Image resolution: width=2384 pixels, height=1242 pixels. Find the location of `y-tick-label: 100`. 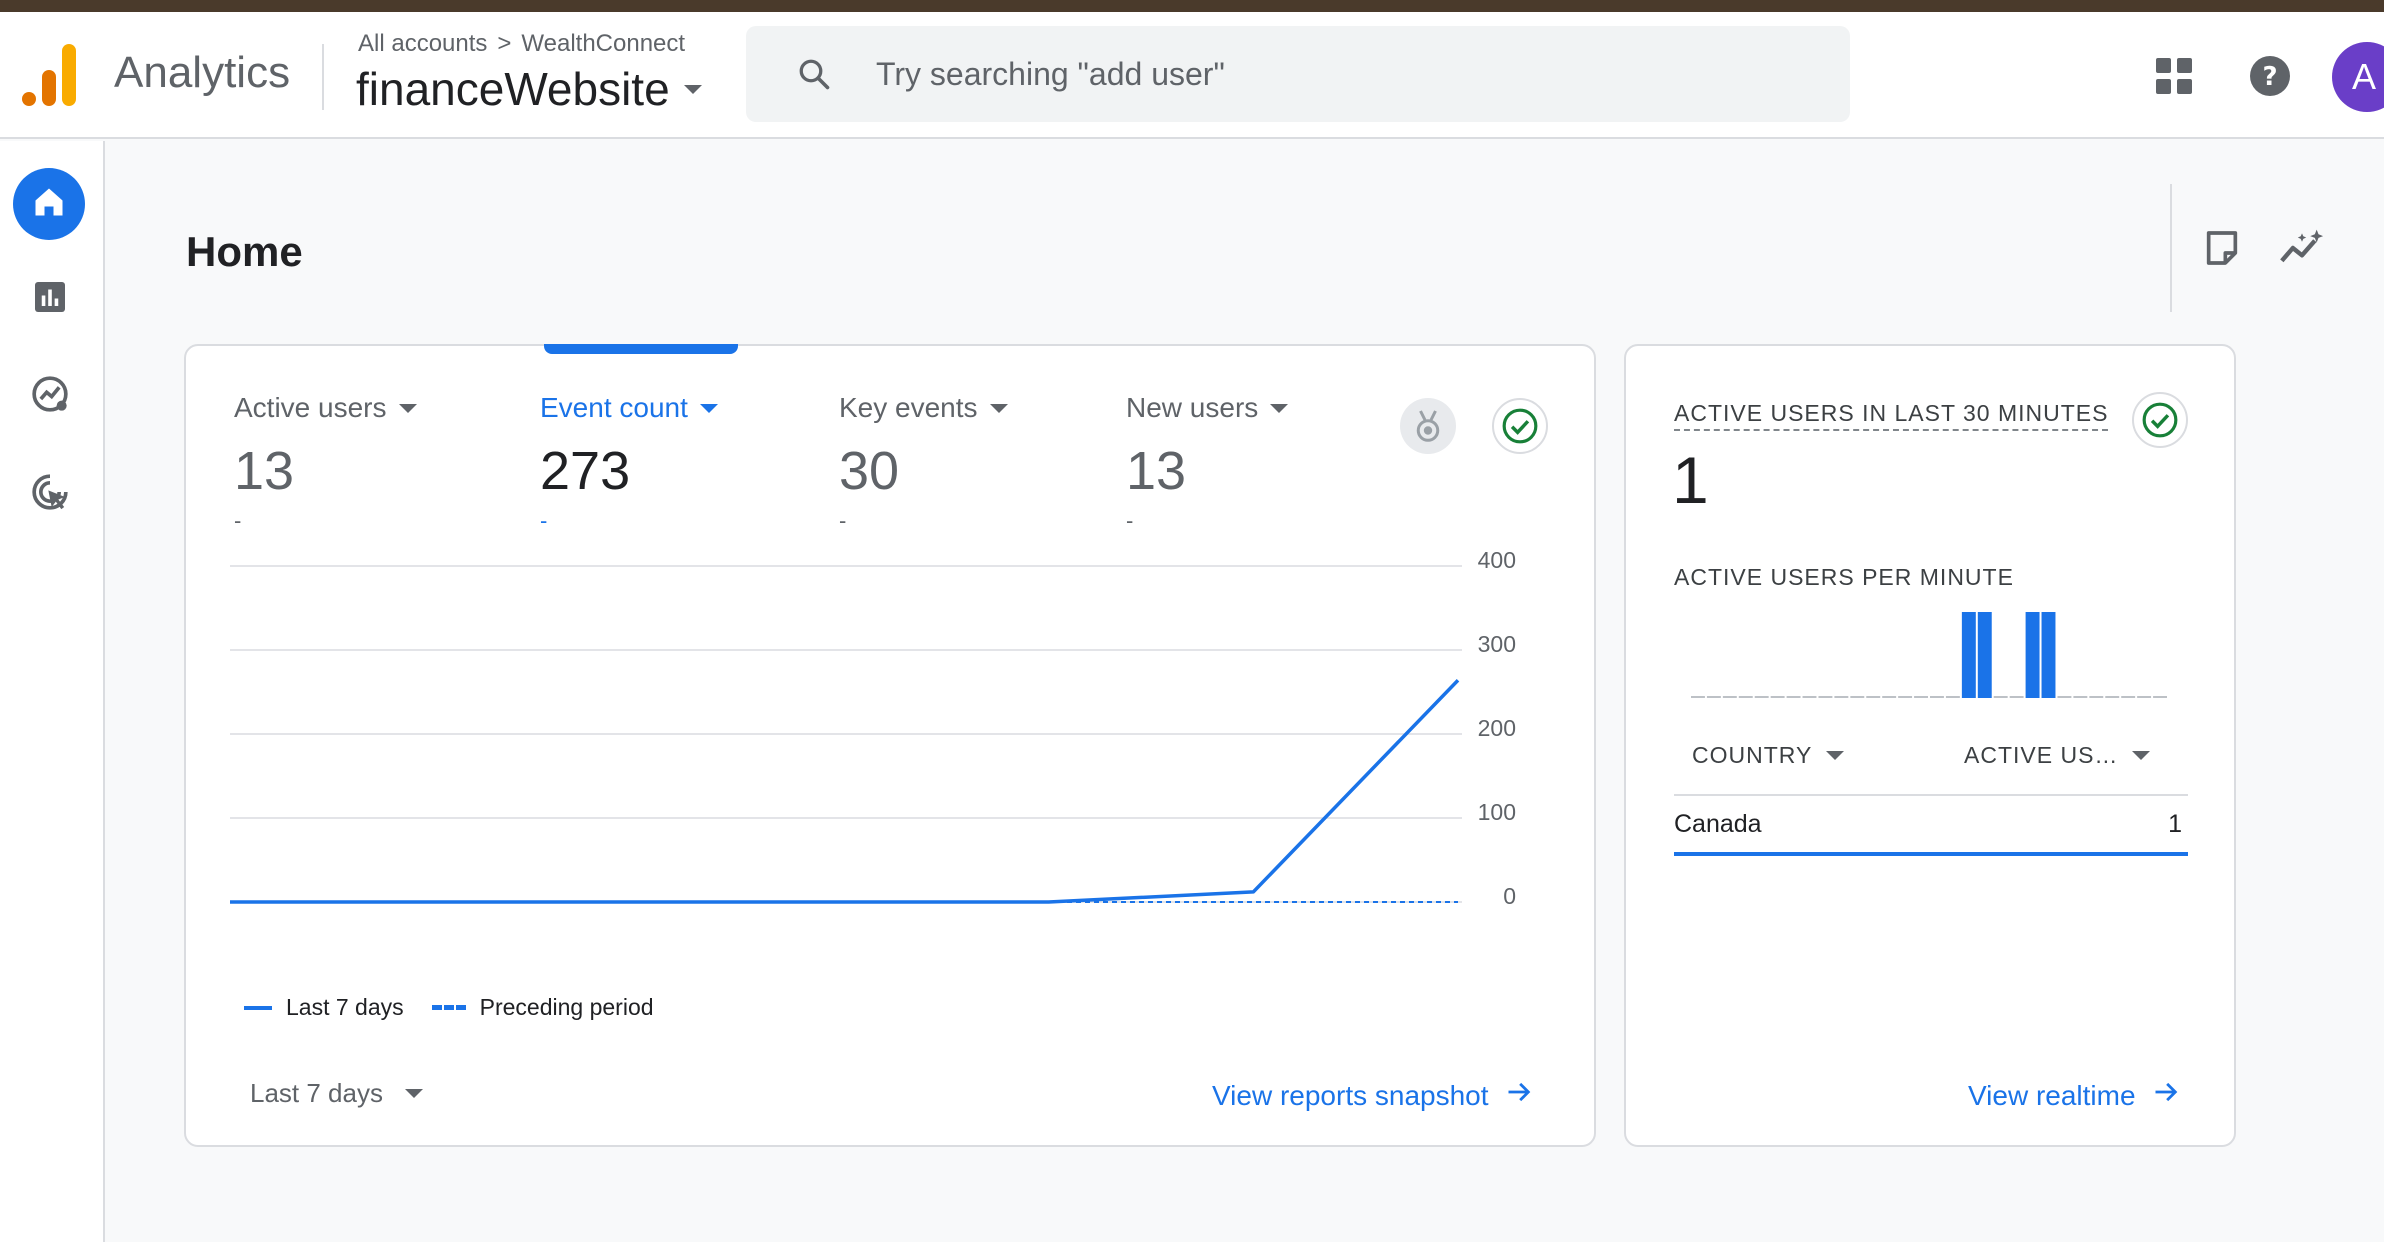

y-tick-label: 100 is located at coordinates (1497, 812).